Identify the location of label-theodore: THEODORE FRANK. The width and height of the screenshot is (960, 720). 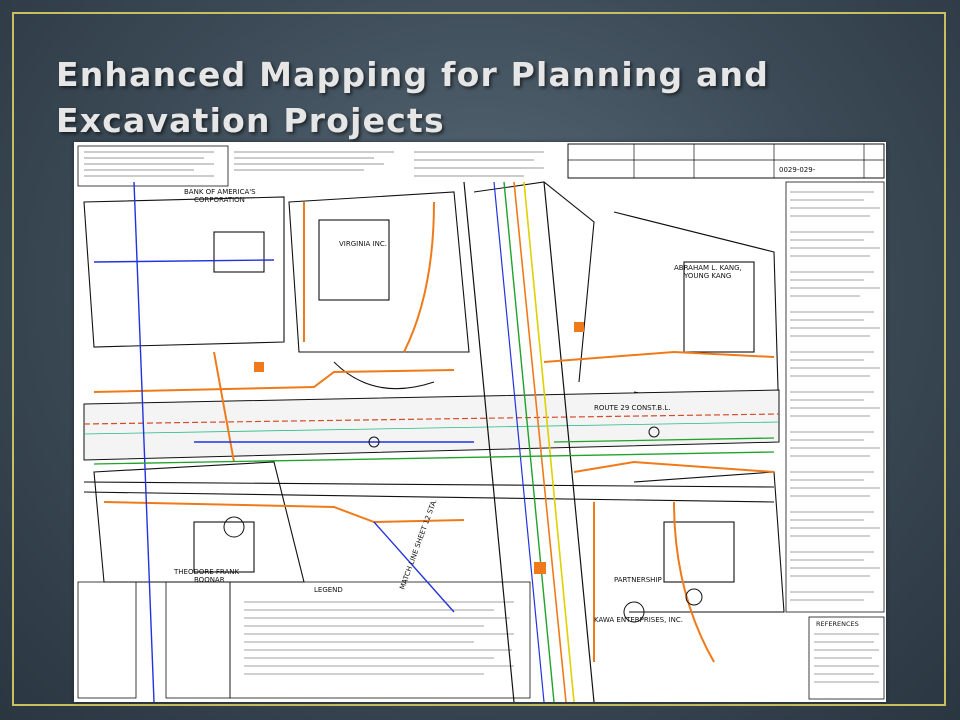
(206, 572).